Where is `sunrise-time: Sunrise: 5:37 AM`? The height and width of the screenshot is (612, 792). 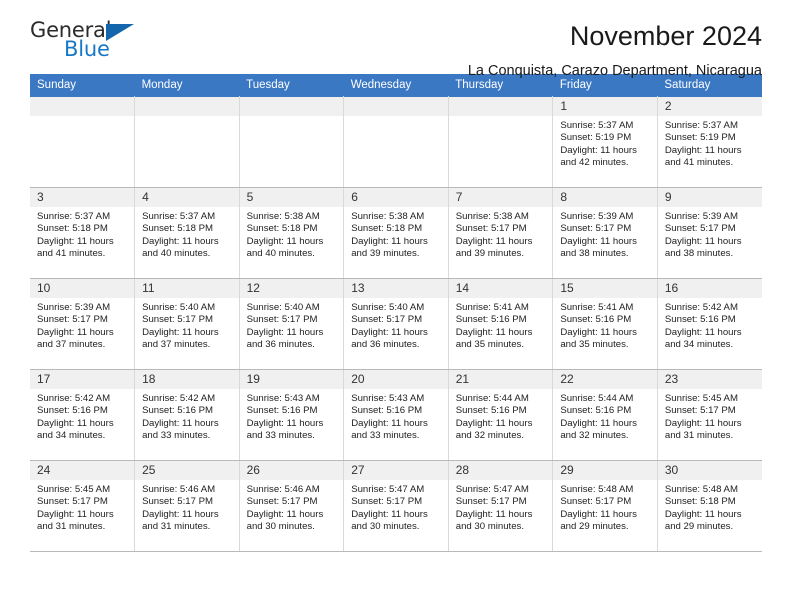
sunrise-time: Sunrise: 5:37 AM is located at coordinates (179, 216).